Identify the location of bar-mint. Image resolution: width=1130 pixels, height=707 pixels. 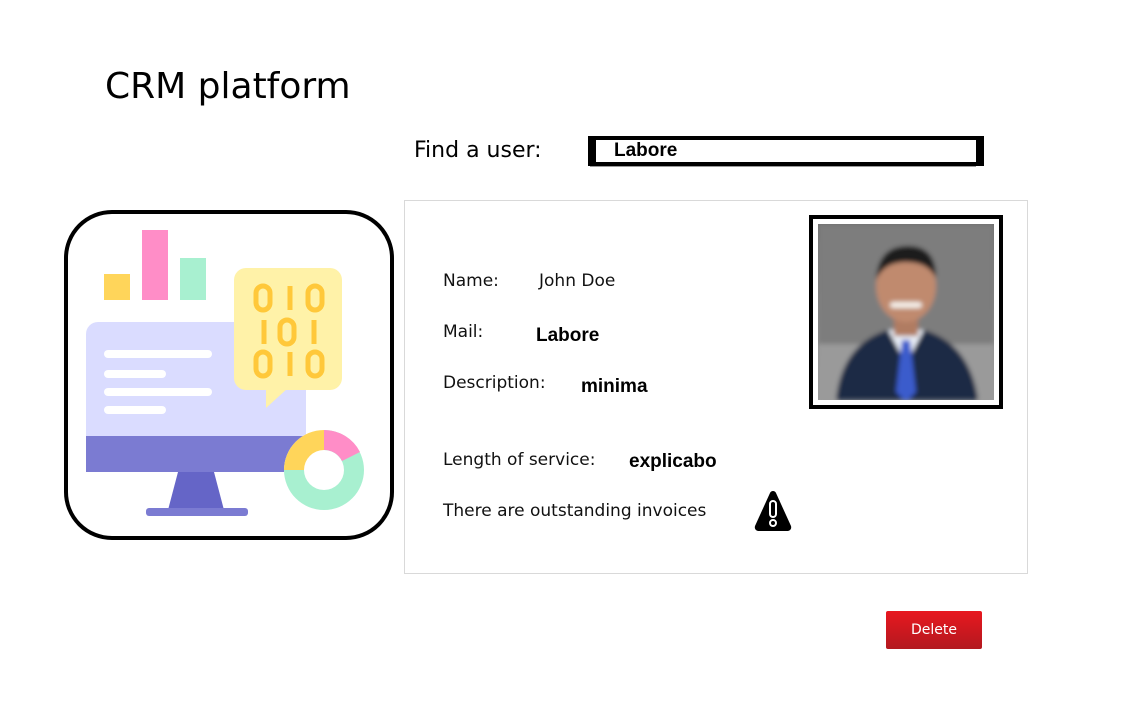
(193, 279).